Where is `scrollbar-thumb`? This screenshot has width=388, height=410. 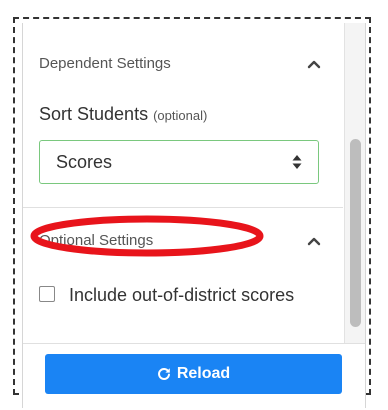 scrollbar-thumb is located at coordinates (355, 233).